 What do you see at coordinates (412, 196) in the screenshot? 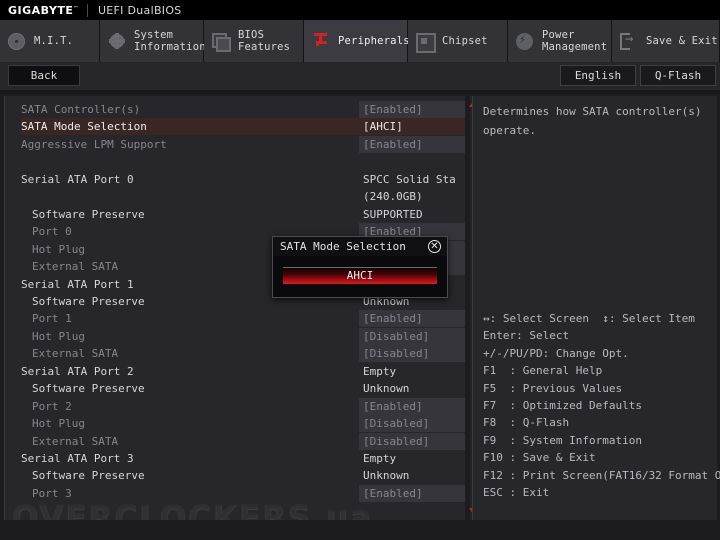
I see `setting-value: (240.0GB)` at bounding box center [412, 196].